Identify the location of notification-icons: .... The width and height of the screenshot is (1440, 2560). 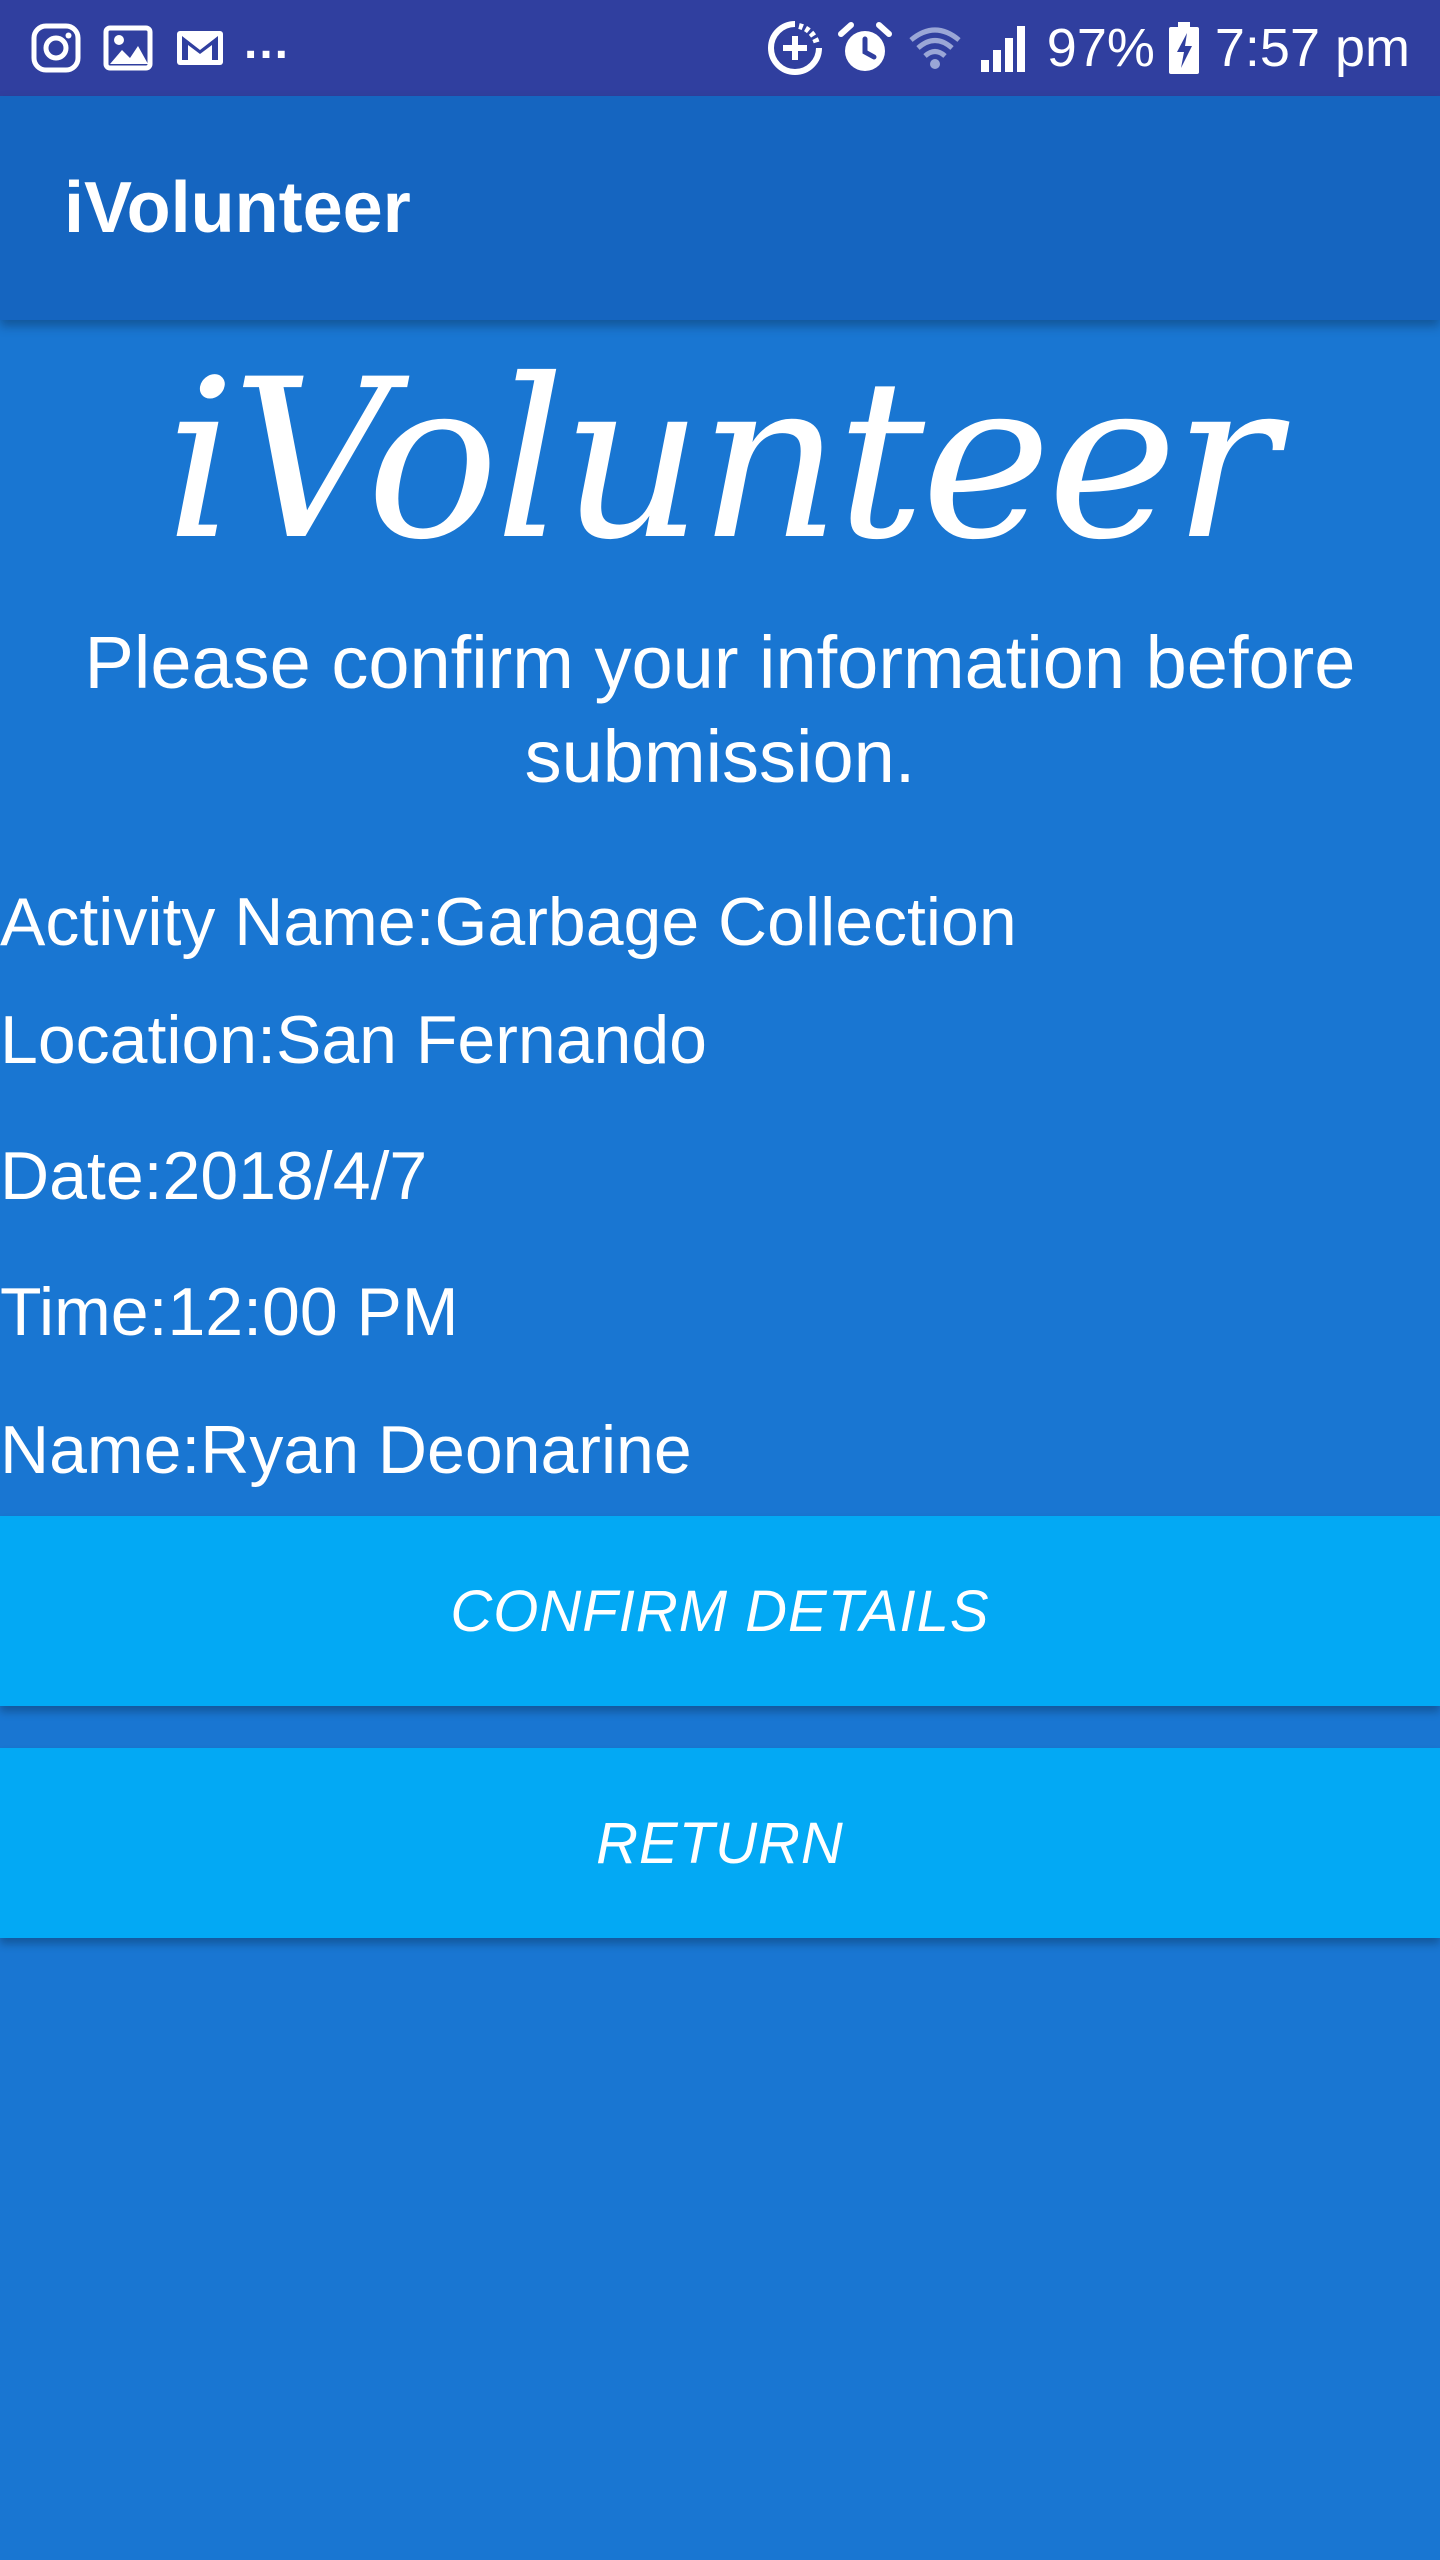
(159, 46).